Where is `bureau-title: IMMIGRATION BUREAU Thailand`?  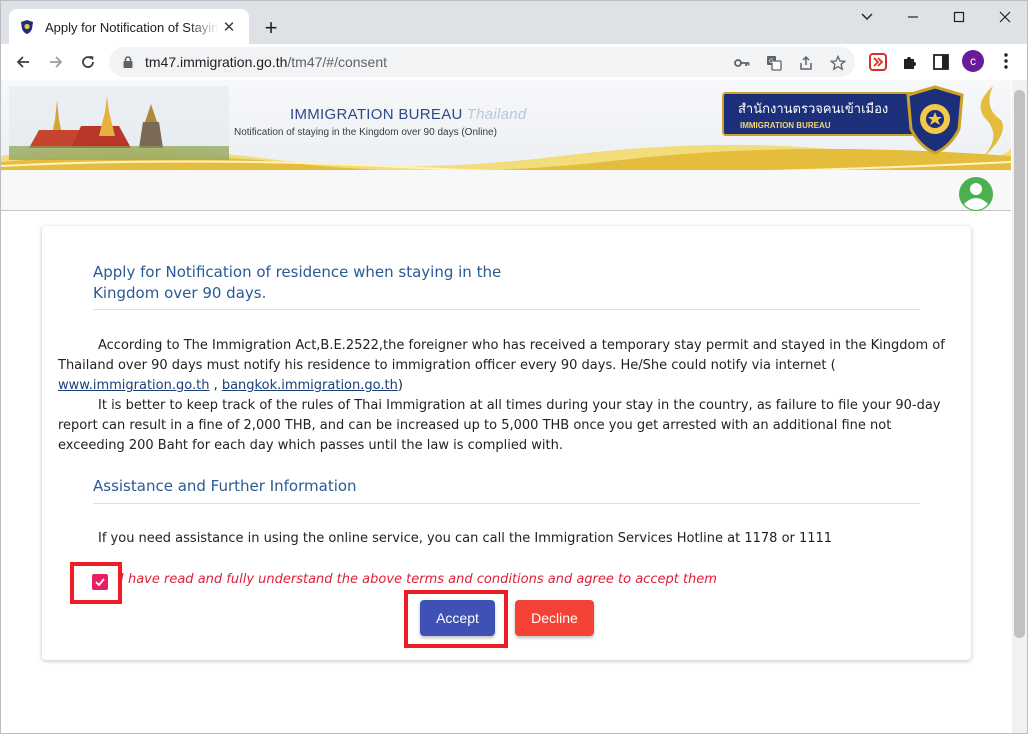 bureau-title: IMMIGRATION BUREAU Thailand is located at coordinates (408, 114).